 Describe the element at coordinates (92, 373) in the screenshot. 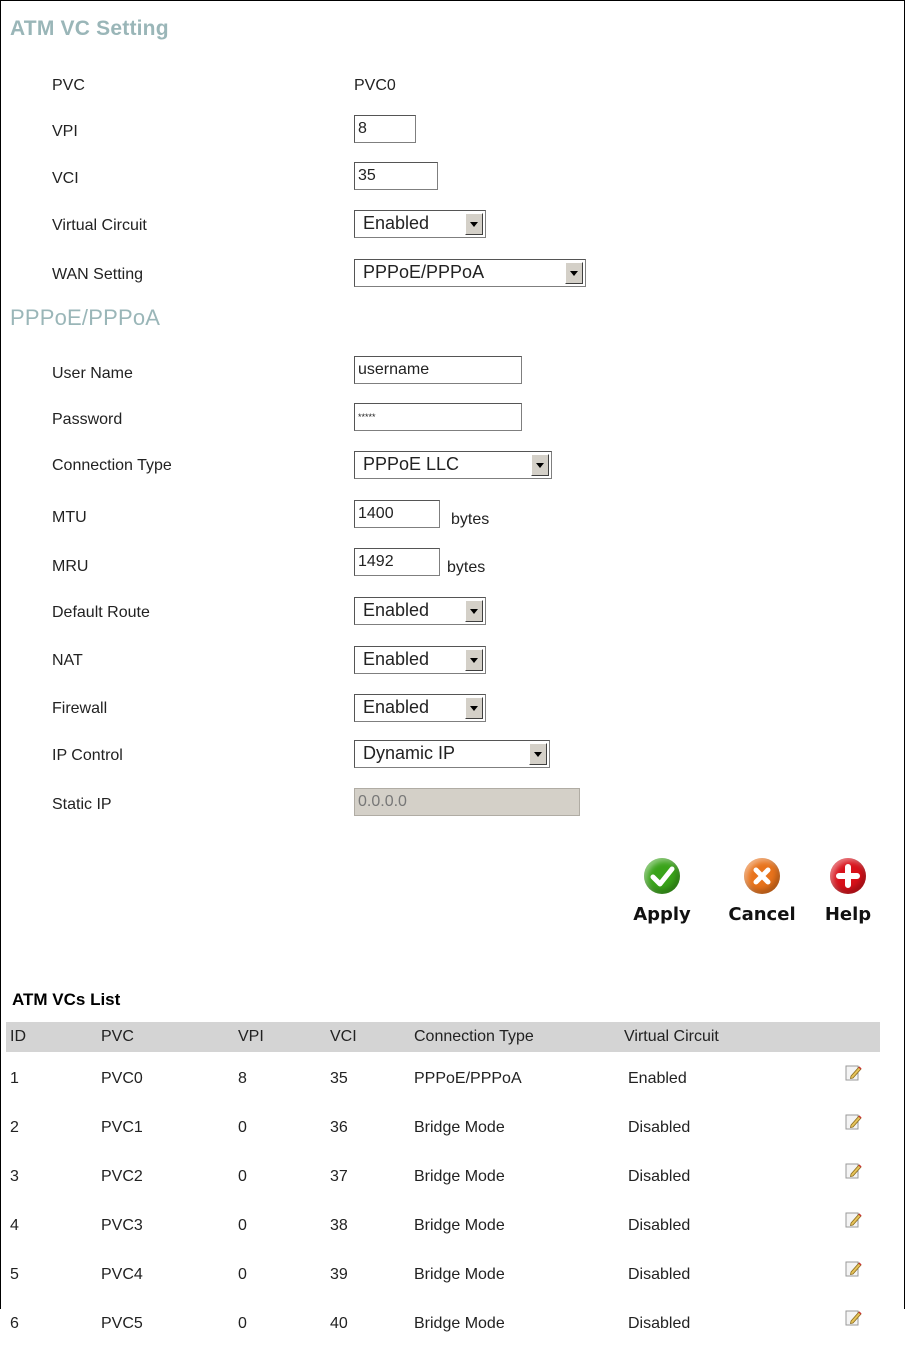

I see `user-name-label: User Name` at that location.